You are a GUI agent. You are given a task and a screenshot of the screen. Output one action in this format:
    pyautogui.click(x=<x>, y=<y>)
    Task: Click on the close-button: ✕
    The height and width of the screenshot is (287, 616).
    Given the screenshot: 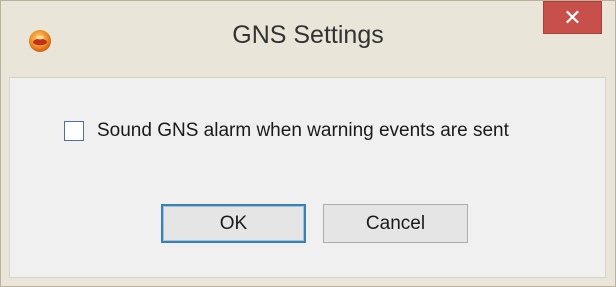 What is the action you would take?
    pyautogui.click(x=572, y=17)
    